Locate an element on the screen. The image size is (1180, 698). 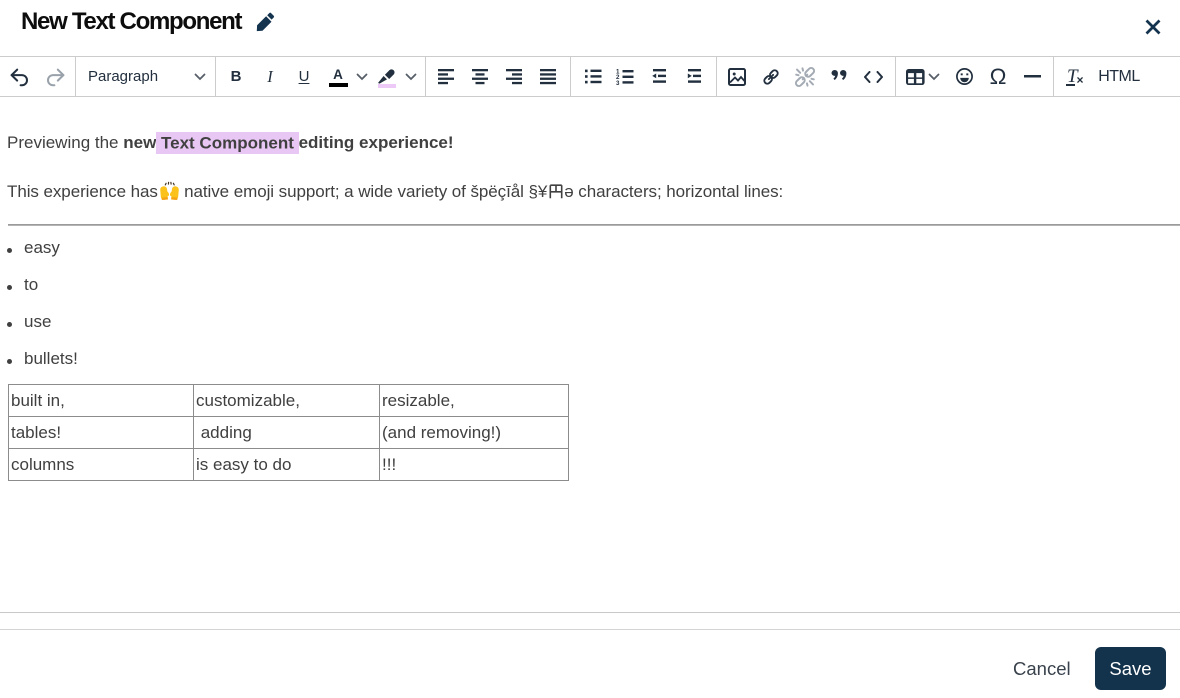
svg-text: 3 is located at coordinates (618, 81).